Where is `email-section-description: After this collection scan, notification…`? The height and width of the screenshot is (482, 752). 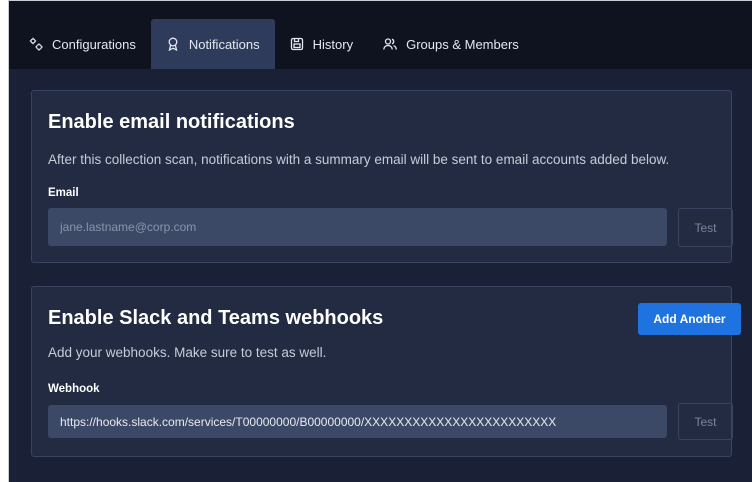
email-section-description: After this collection scan, notification… is located at coordinates (359, 159).